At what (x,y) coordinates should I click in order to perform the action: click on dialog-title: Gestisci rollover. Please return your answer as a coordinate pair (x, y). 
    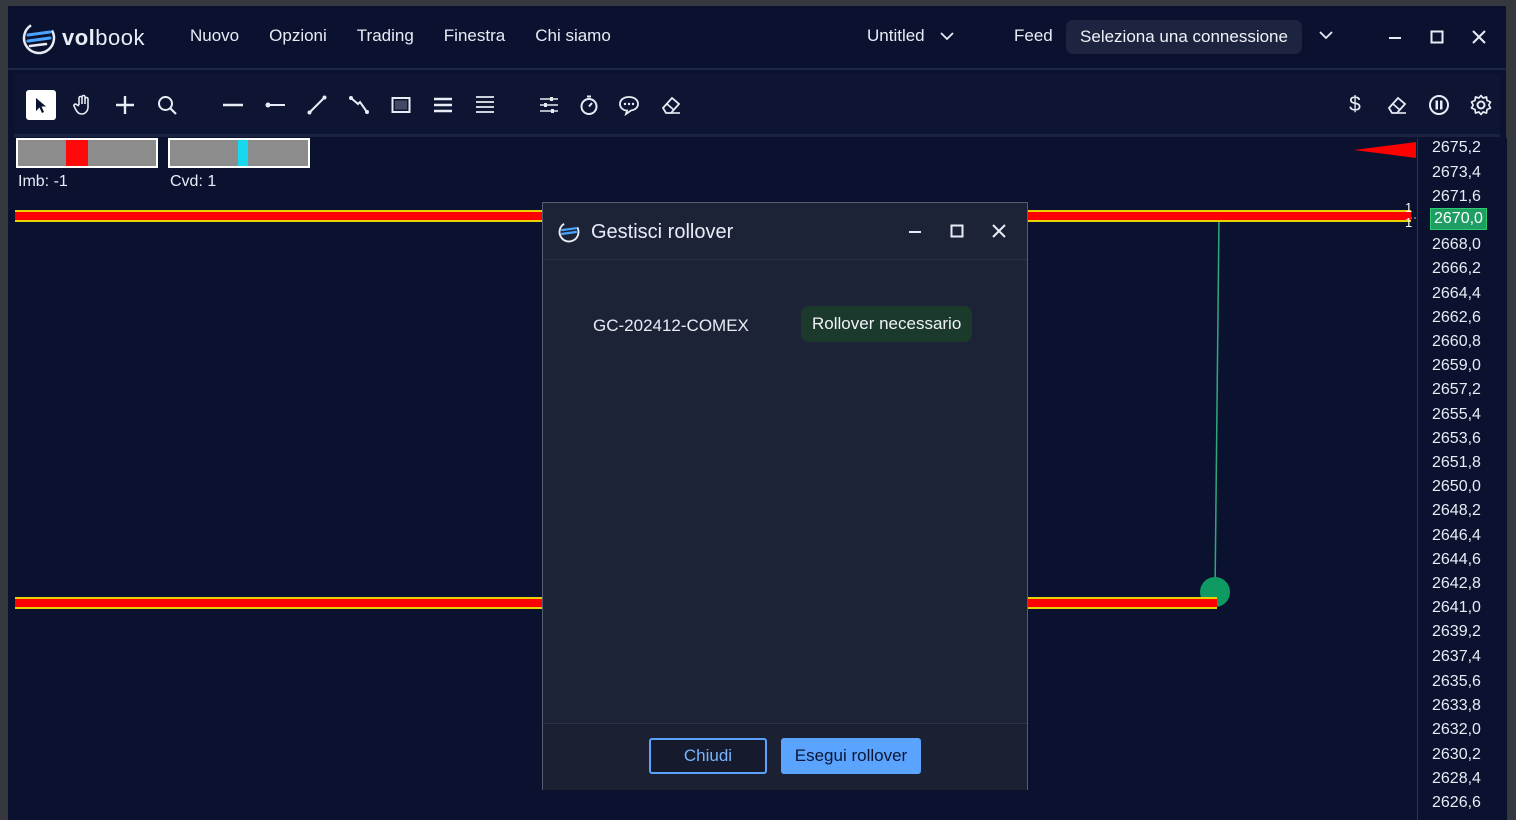
    Looking at the image, I should click on (662, 232).